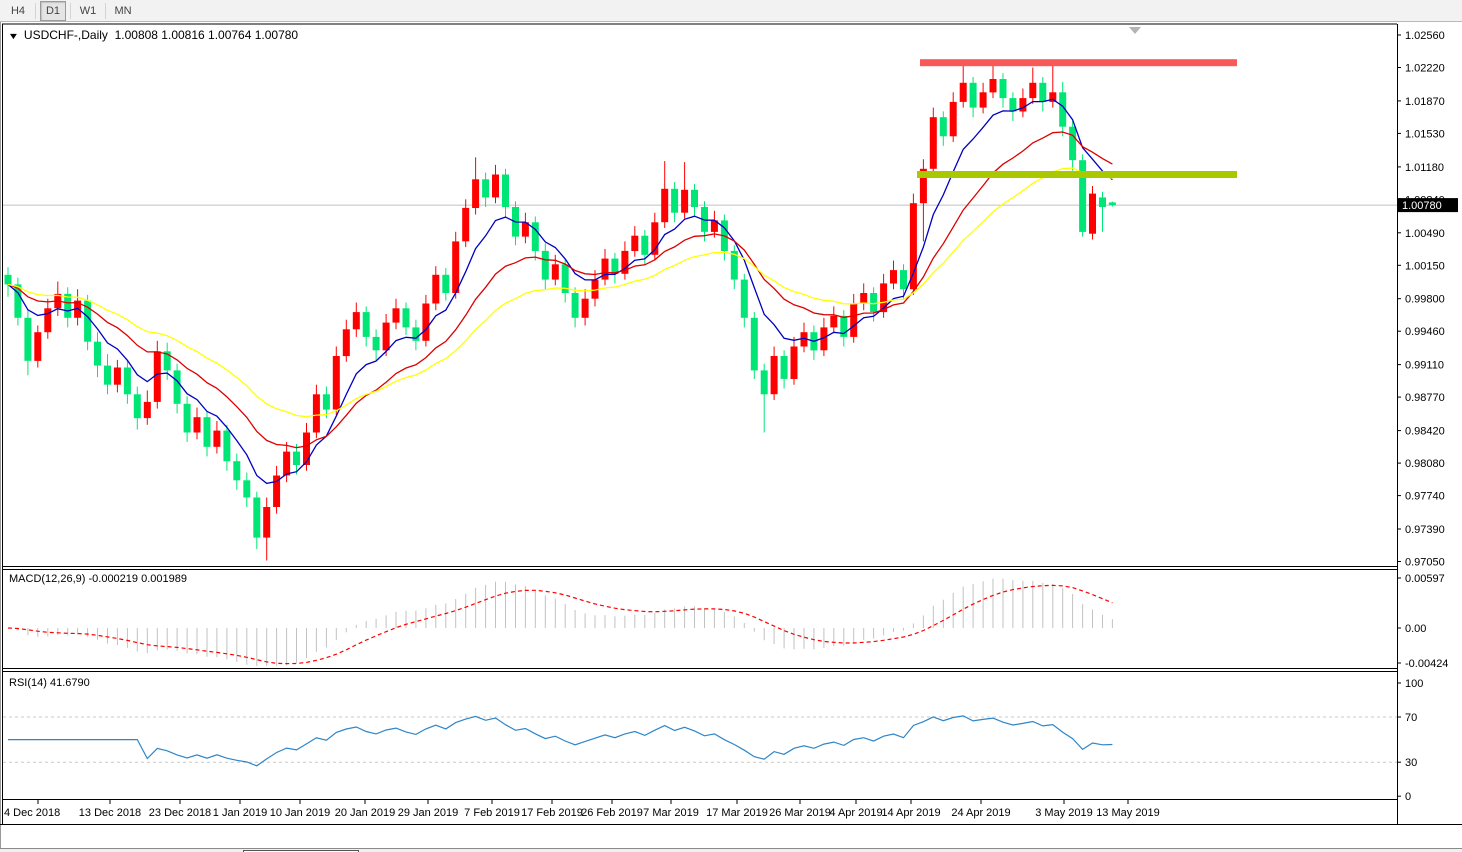  Describe the element at coordinates (1135, 30) in the screenshot. I see `chart-shift-marker` at that location.